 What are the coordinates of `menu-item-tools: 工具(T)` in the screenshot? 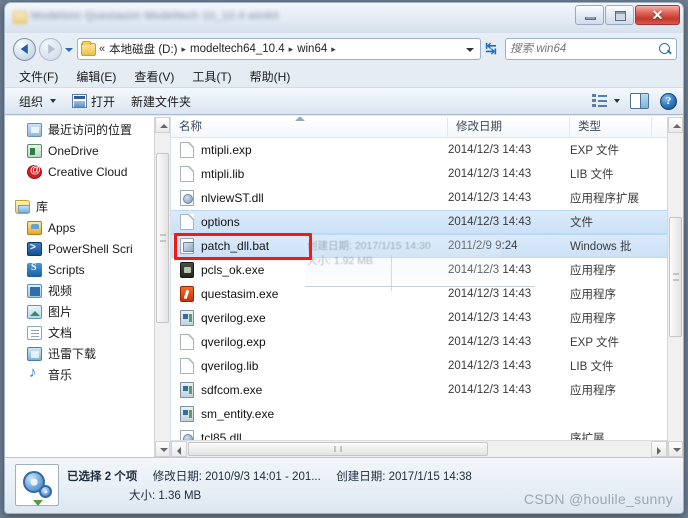 It's located at (211, 76).